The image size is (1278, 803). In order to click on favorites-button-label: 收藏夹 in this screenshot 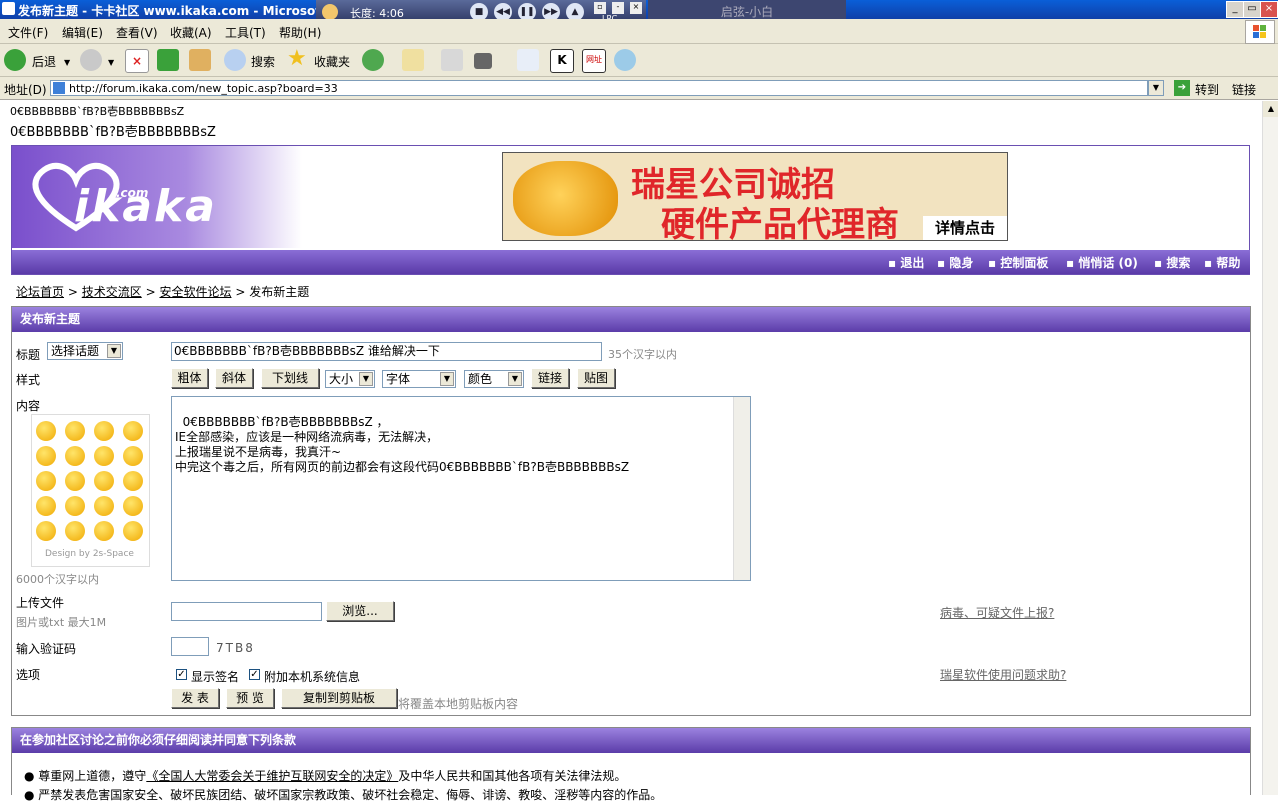, I will do `click(332, 61)`.